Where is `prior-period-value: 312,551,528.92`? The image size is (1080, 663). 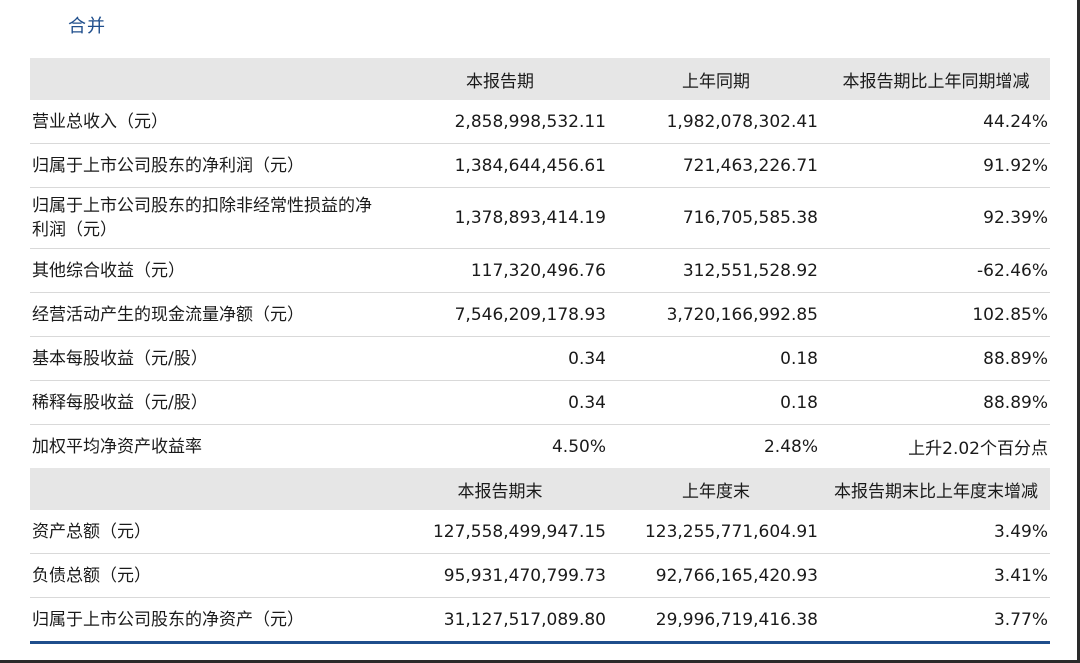
prior-period-value: 312,551,528.92 is located at coordinates (716, 270).